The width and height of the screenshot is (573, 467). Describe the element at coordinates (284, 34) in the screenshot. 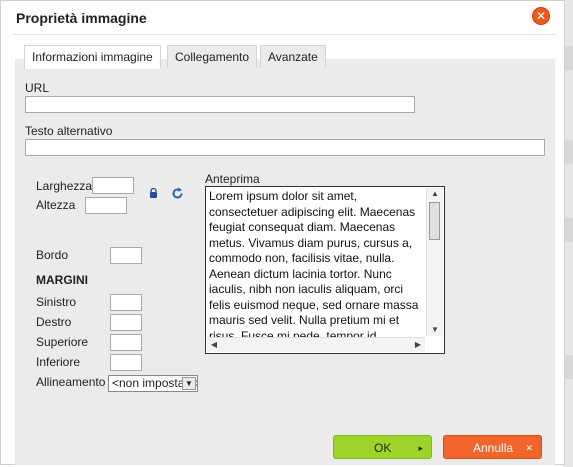

I see `title-divider` at that location.